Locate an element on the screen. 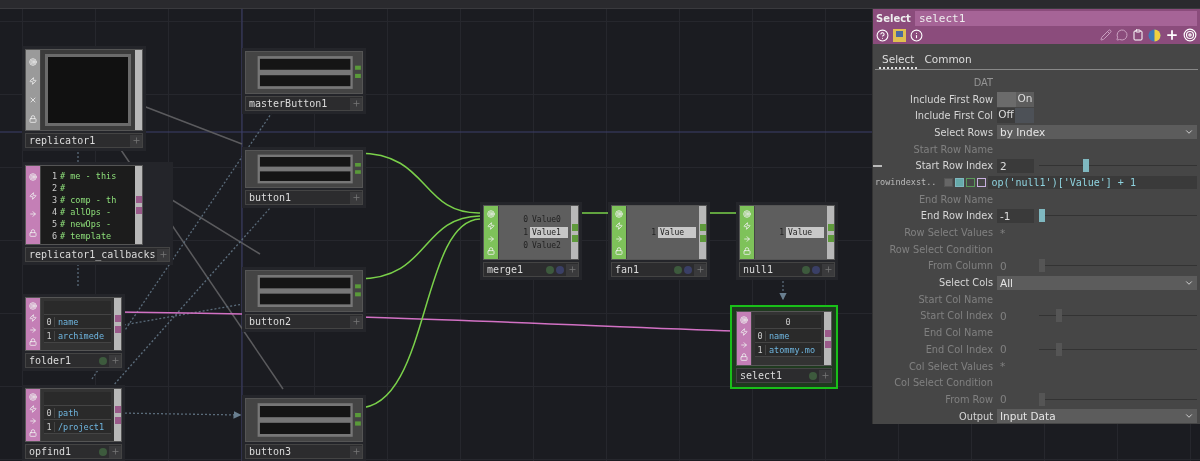 The image size is (1200, 461). operator-node: 0 name 1 archimede folder1 is located at coordinates (73, 332).